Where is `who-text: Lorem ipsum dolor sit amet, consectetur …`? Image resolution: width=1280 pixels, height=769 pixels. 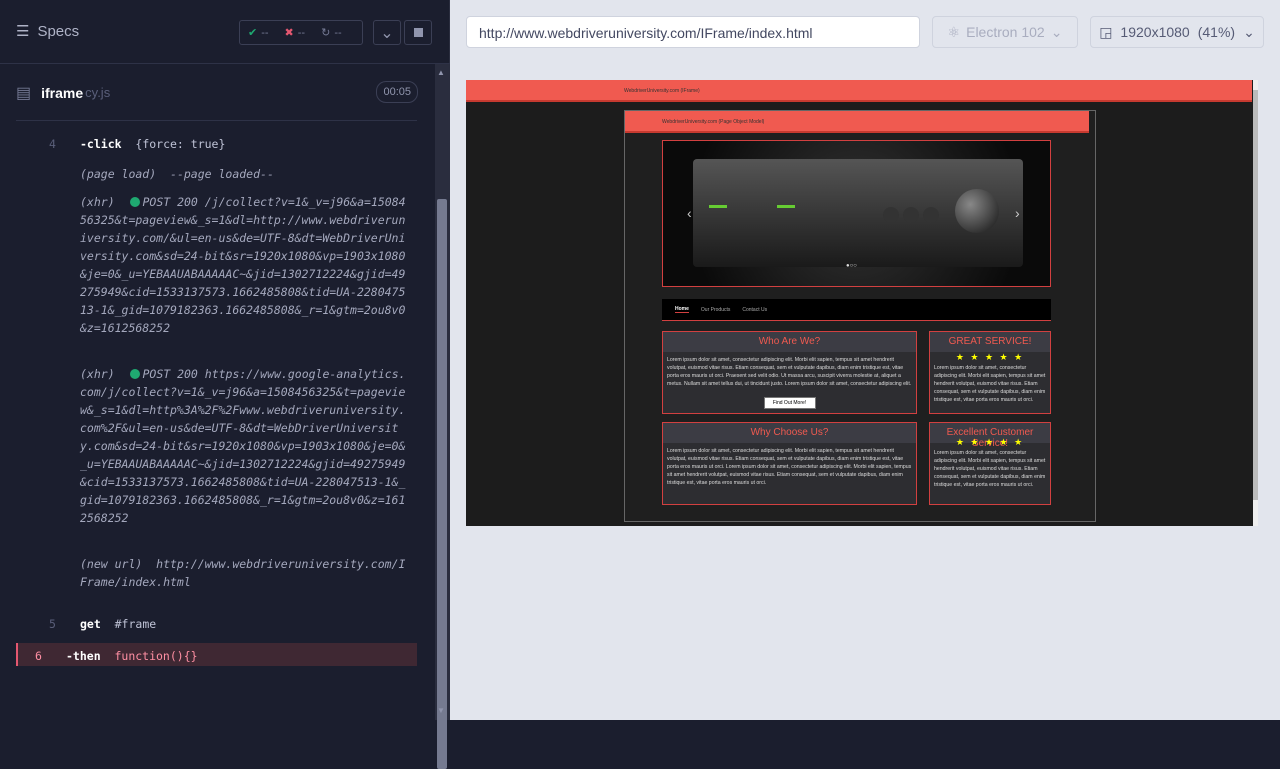
who-text: Lorem ipsum dolor sit amet, consectetur … is located at coordinates (789, 372).